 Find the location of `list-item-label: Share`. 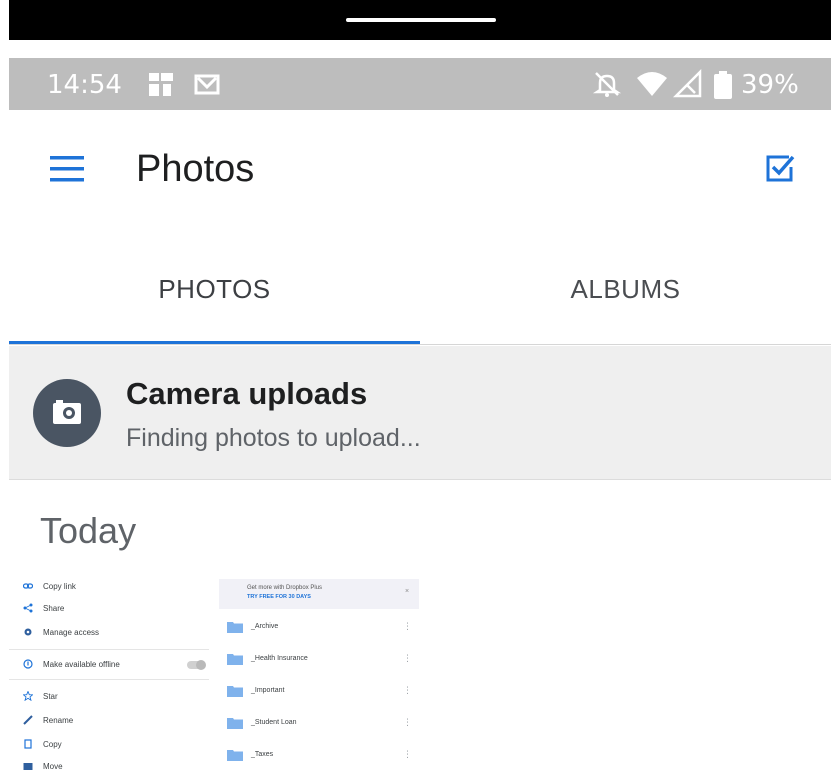

list-item-label: Share is located at coordinates (54, 608).